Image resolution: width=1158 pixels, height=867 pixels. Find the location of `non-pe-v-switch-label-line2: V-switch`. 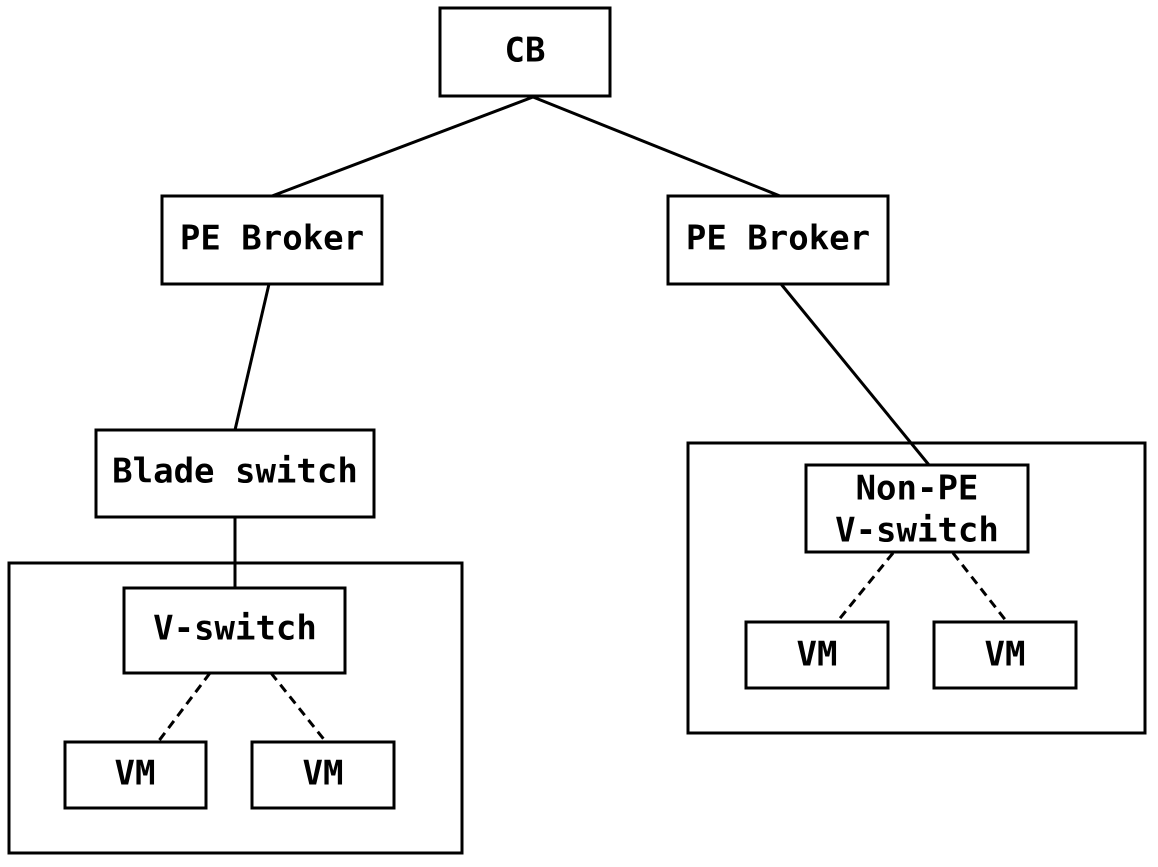

non-pe-v-switch-label-line2: V-switch is located at coordinates (917, 531).